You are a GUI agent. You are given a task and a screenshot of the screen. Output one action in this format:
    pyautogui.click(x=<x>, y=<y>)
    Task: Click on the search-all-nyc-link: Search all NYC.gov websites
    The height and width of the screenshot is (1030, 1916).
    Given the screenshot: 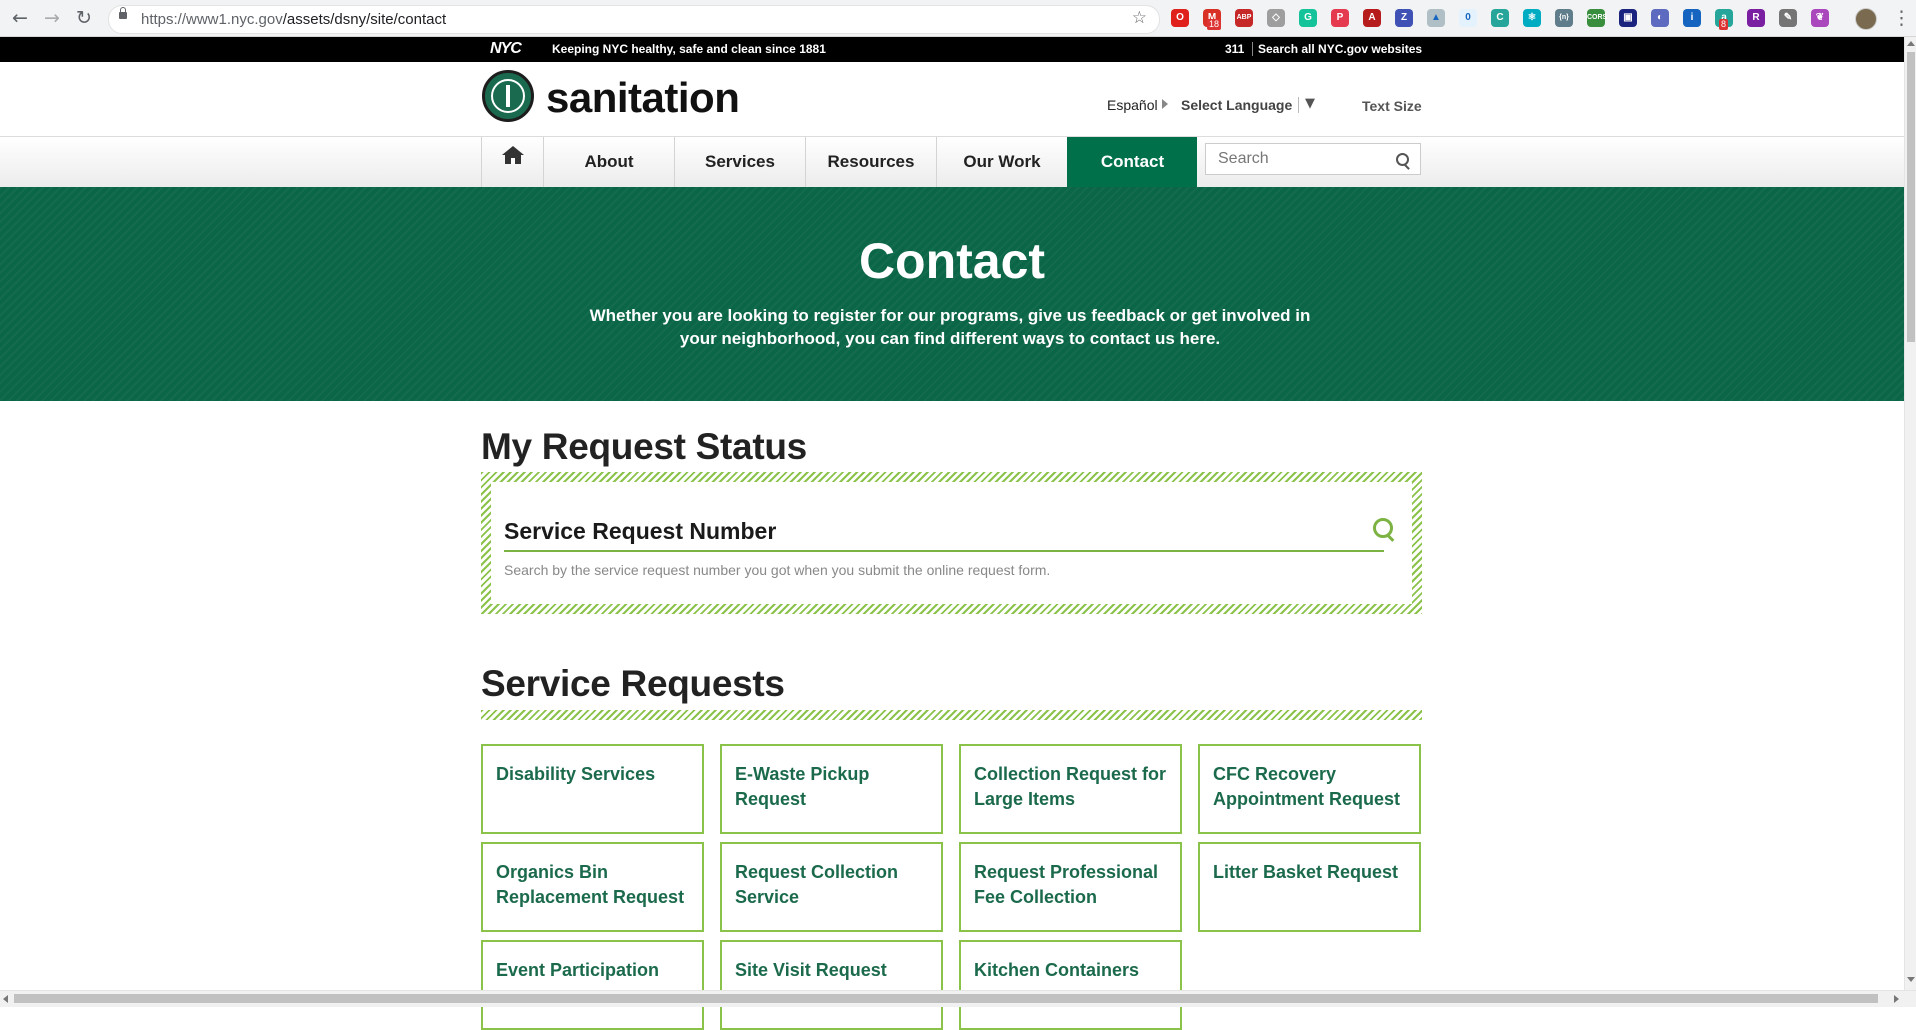 What is the action you would take?
    pyautogui.click(x=1340, y=49)
    